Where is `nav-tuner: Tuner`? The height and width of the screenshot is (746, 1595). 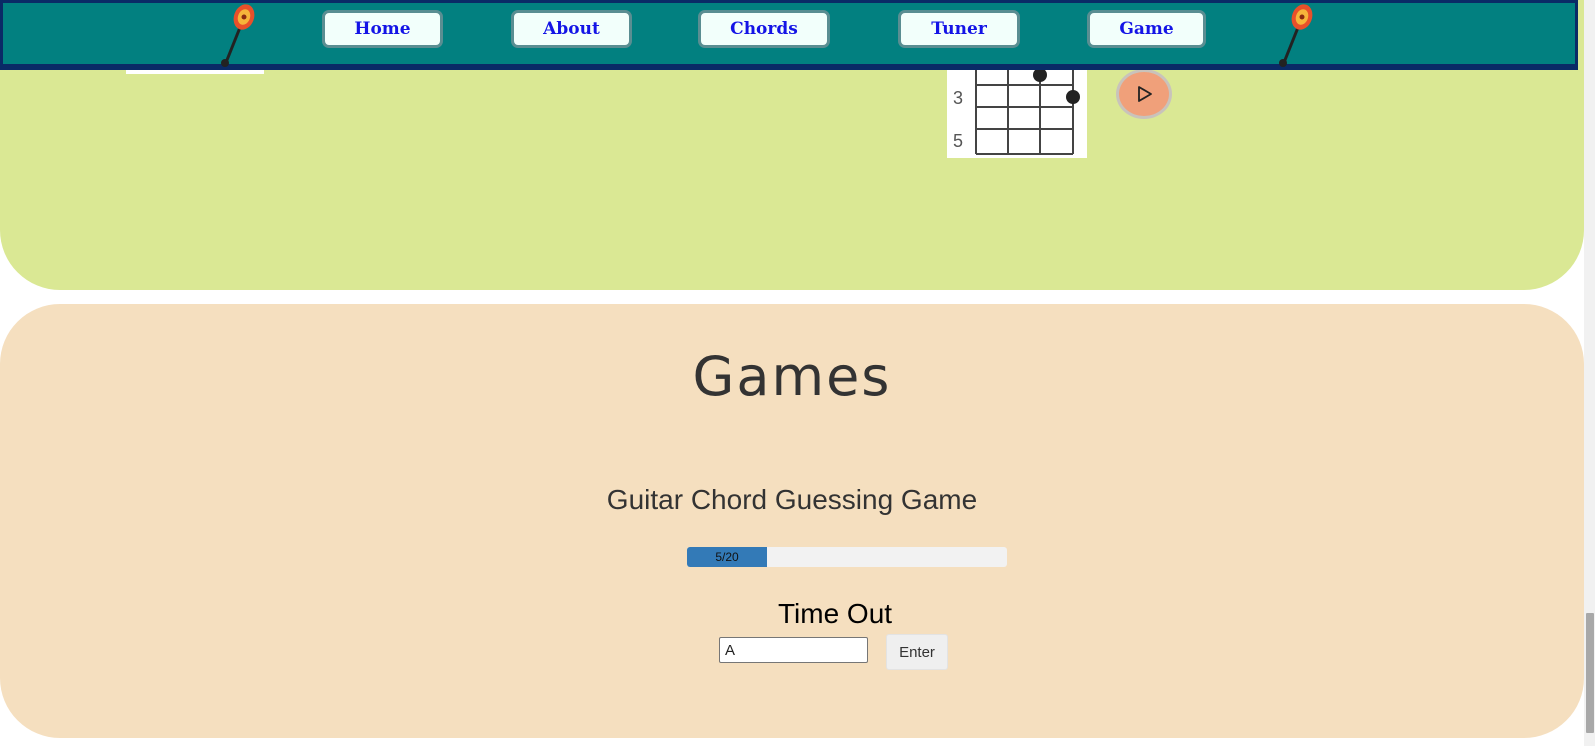
nav-tuner: Tuner is located at coordinates (959, 29).